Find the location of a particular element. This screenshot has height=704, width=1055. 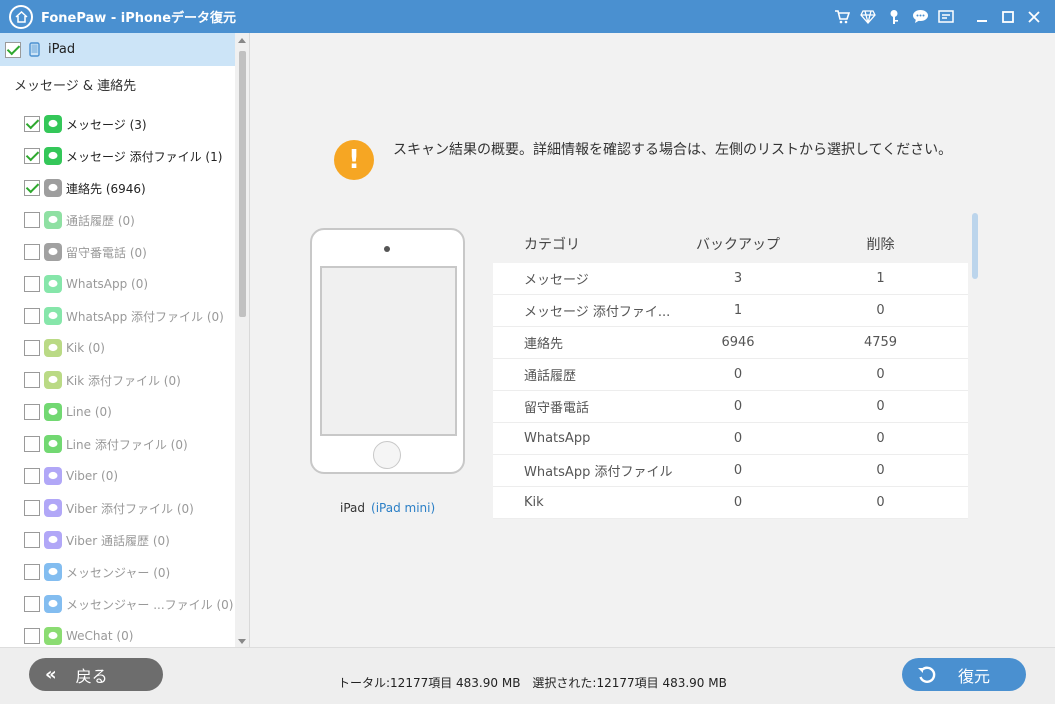

maximize-icon is located at coordinates (1008, 16).